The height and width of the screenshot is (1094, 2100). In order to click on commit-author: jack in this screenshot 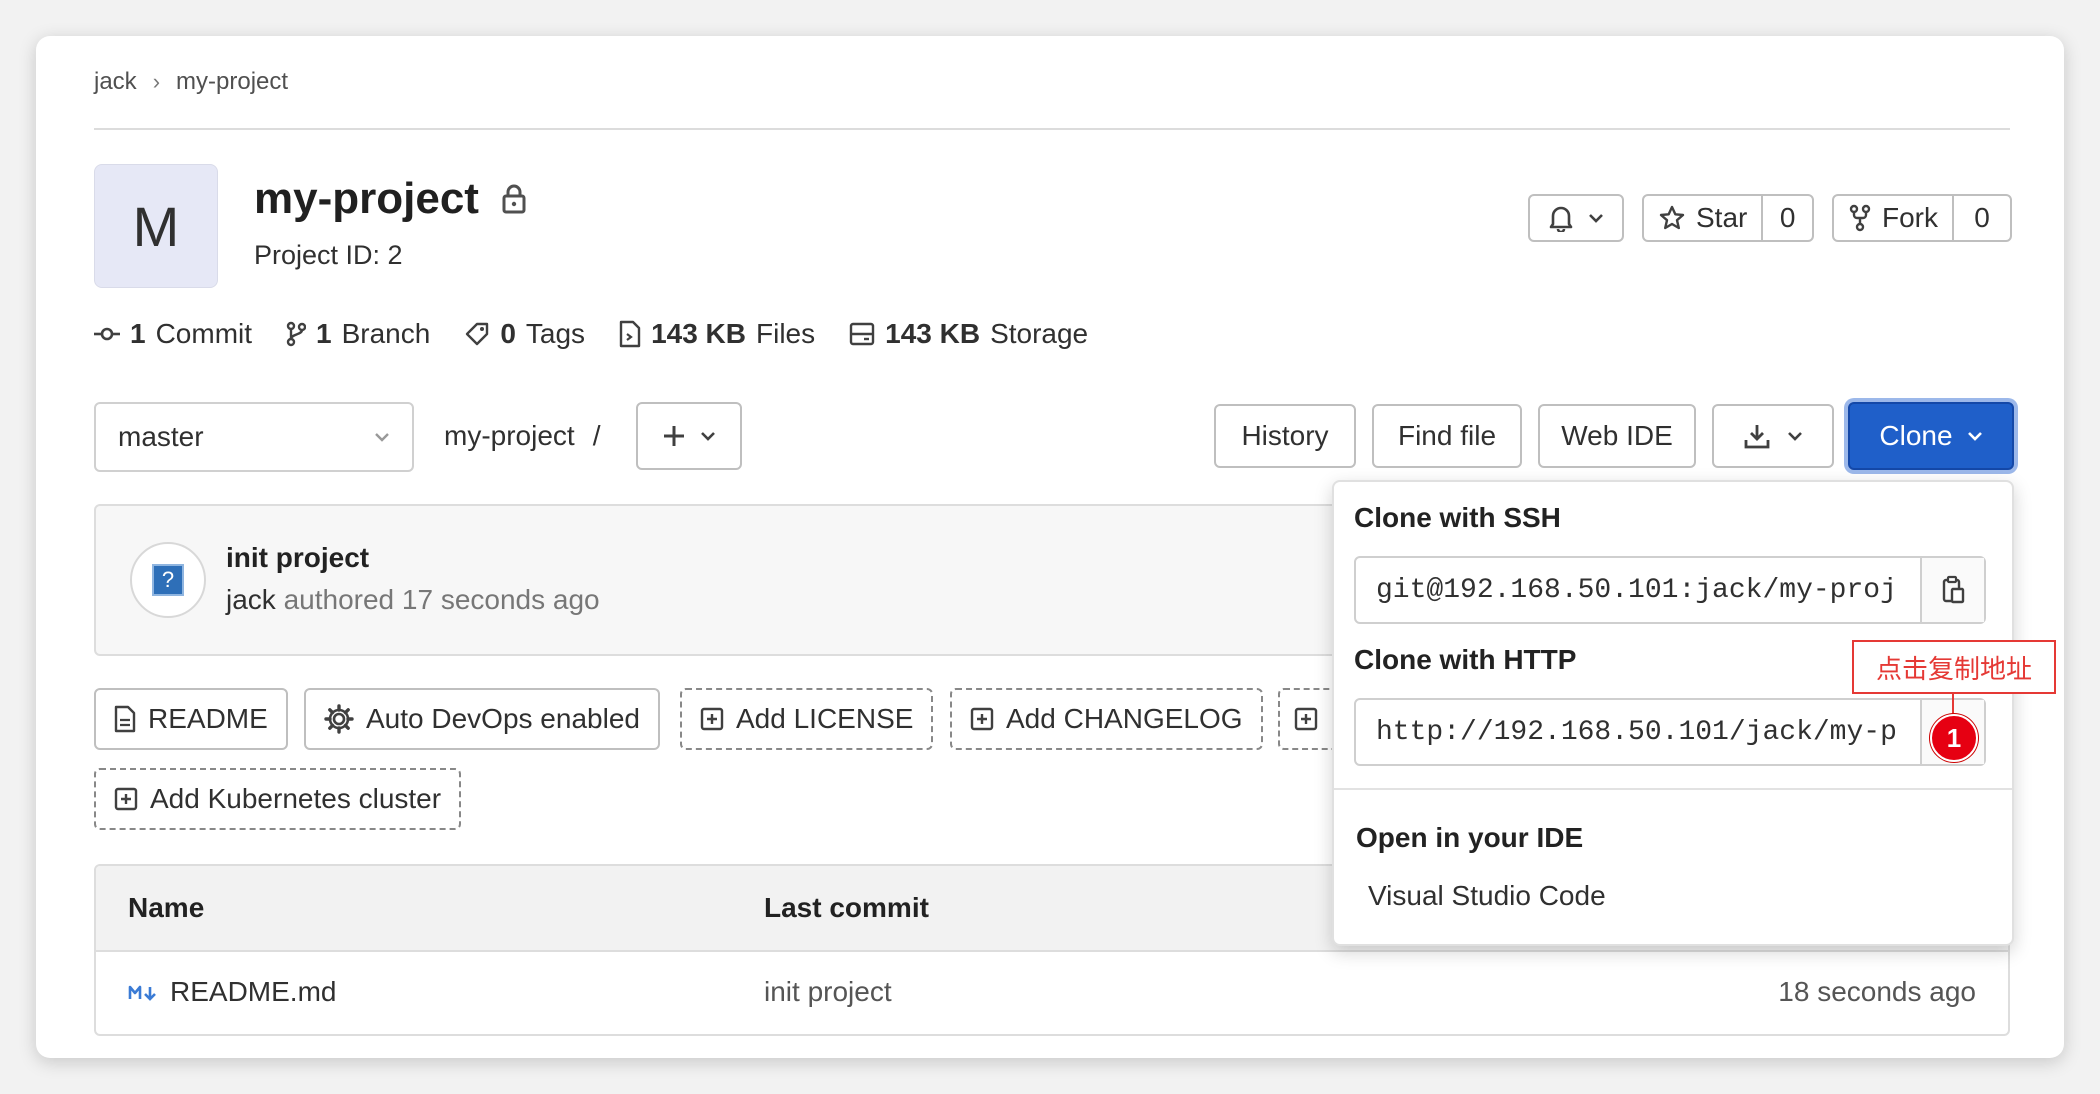, I will do `click(251, 599)`.